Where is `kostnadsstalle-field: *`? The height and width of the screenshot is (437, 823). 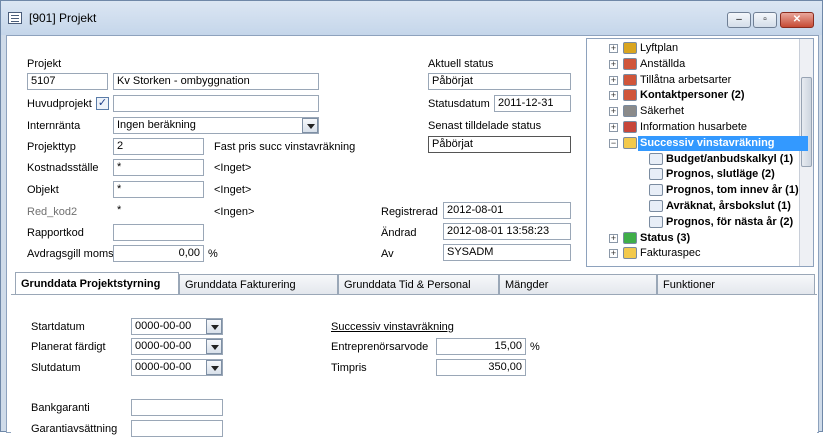
kostnadsstalle-field: * is located at coordinates (158, 167).